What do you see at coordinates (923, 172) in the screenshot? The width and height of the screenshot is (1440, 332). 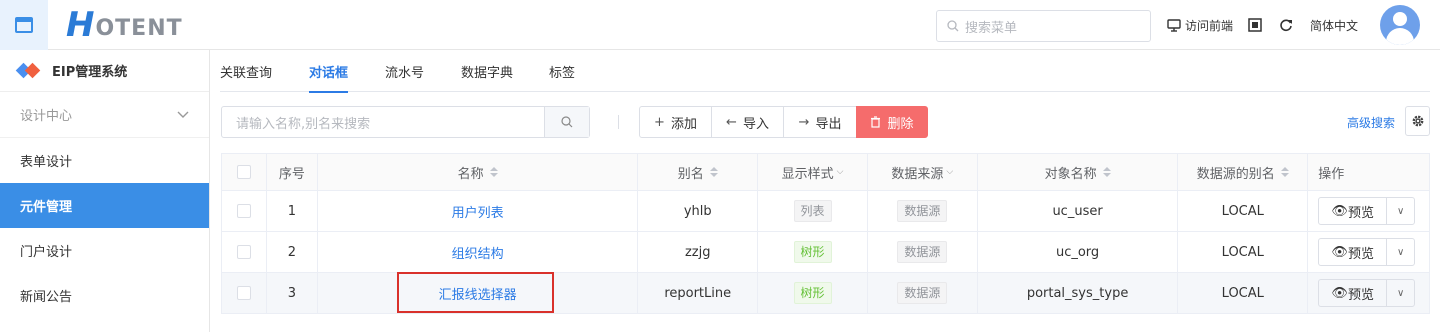 I see `header-source: 数据来源 ⌵` at bounding box center [923, 172].